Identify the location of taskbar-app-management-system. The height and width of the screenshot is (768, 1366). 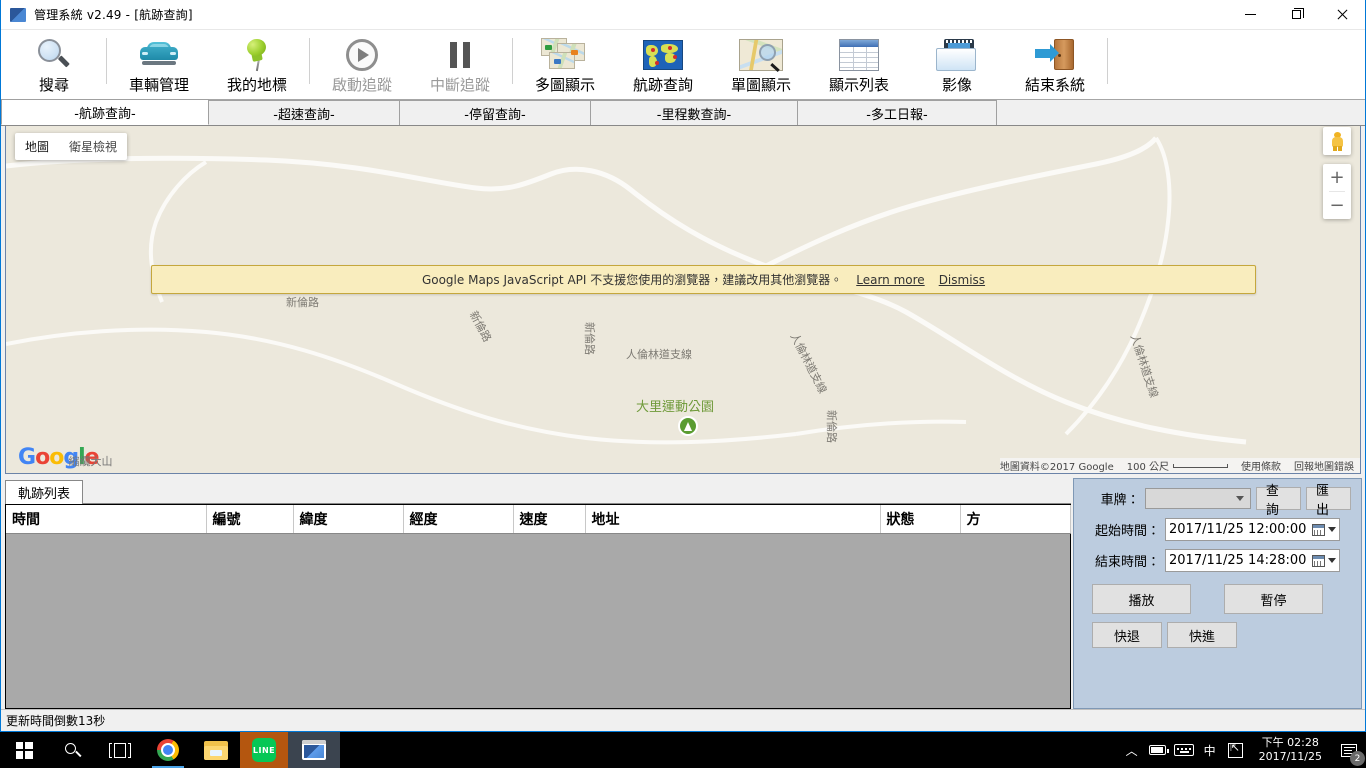
(314, 750).